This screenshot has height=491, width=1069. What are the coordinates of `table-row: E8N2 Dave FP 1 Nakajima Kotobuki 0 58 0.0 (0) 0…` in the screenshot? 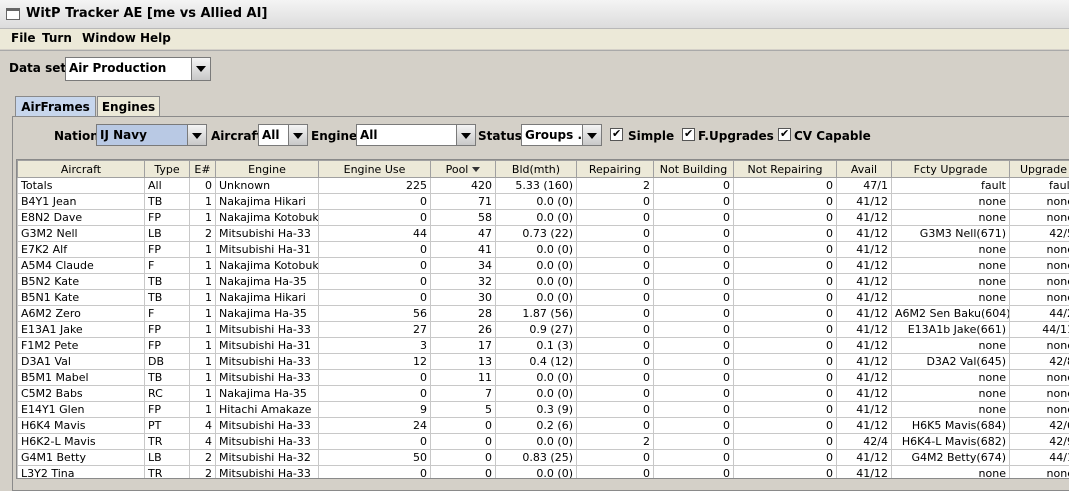 It's located at (543, 217).